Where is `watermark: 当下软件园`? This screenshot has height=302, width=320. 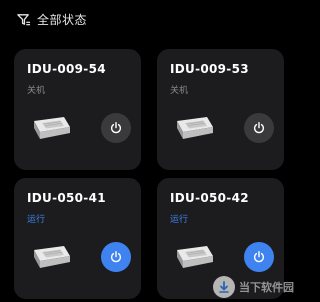 watermark: 当下软件园 is located at coordinates (253, 287).